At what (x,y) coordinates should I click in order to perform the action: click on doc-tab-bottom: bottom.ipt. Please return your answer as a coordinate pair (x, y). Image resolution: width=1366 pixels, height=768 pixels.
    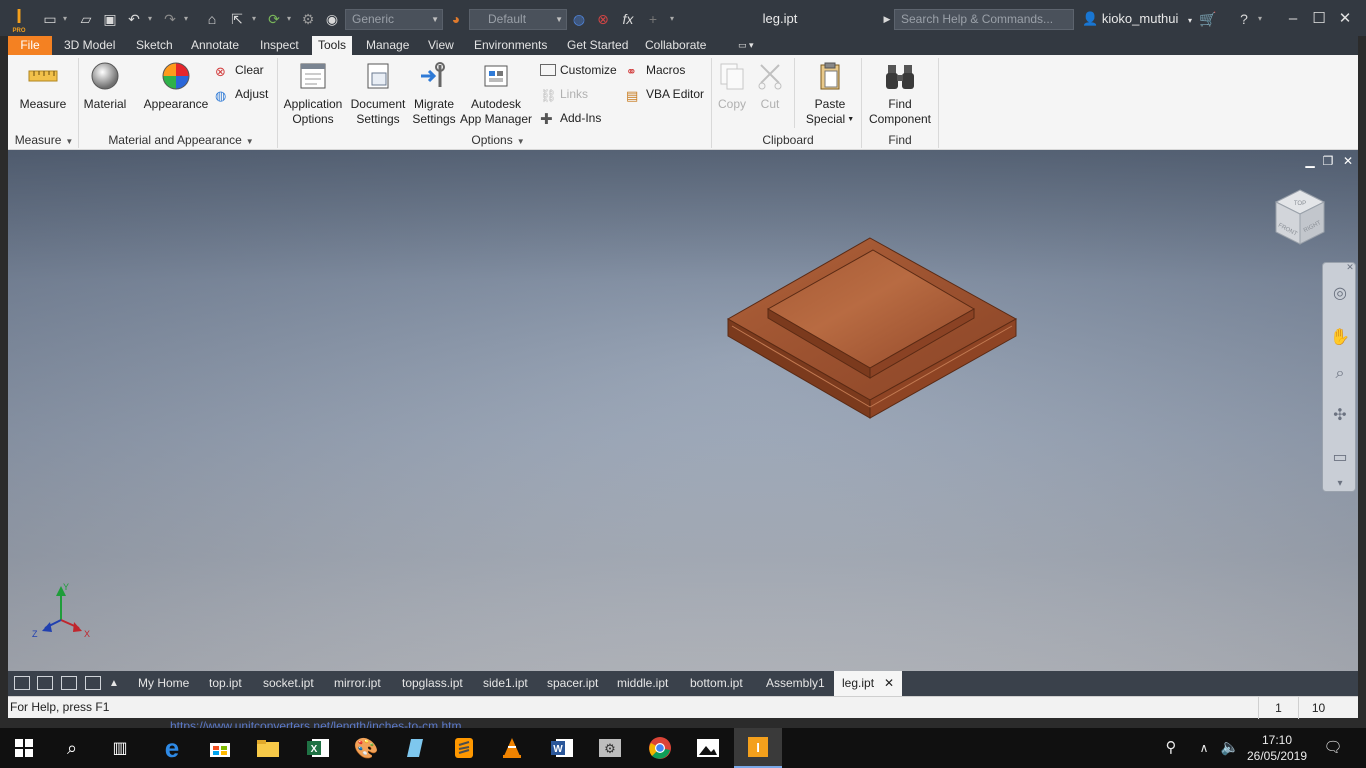
    Looking at the image, I should click on (716, 683).